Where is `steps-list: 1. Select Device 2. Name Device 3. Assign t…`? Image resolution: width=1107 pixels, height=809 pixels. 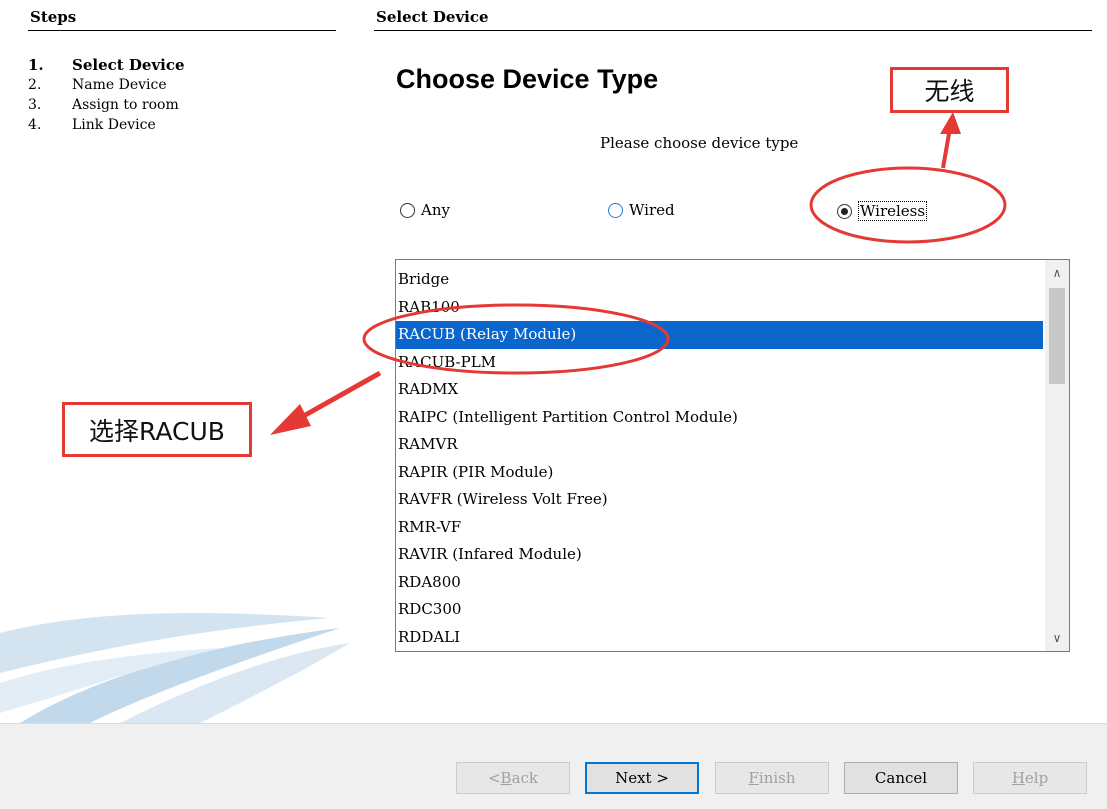
steps-list: 1. Select Device 2. Name Device 3. Assign t… is located at coordinates (106, 95).